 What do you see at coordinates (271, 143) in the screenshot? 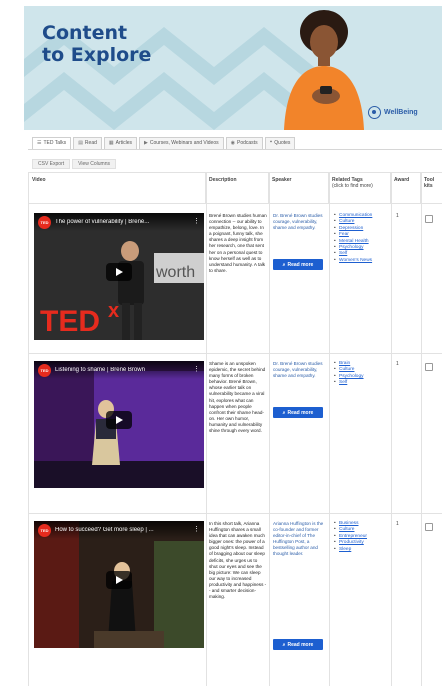
I see `quote-icon: ❝` at bounding box center [271, 143].